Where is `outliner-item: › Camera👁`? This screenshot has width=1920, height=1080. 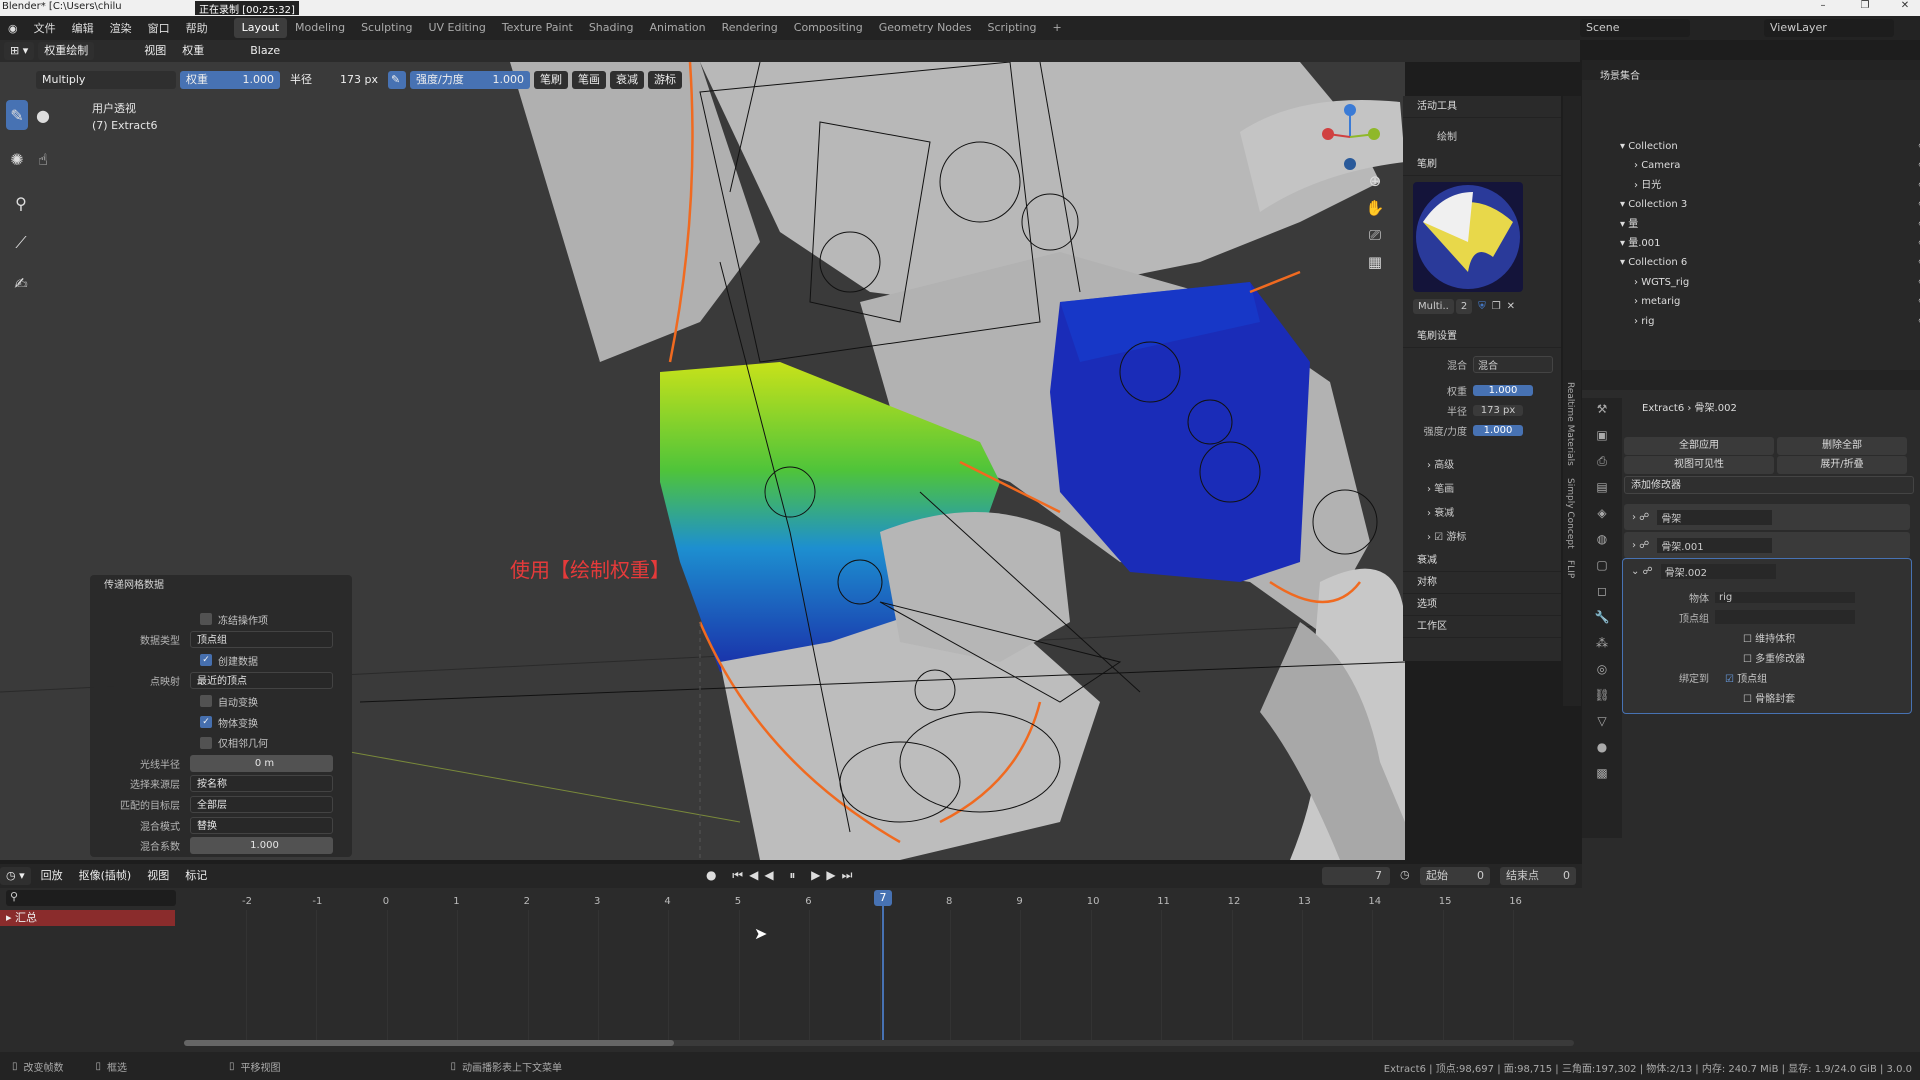 outliner-item: › Camera👁 is located at coordinates (1777, 166).